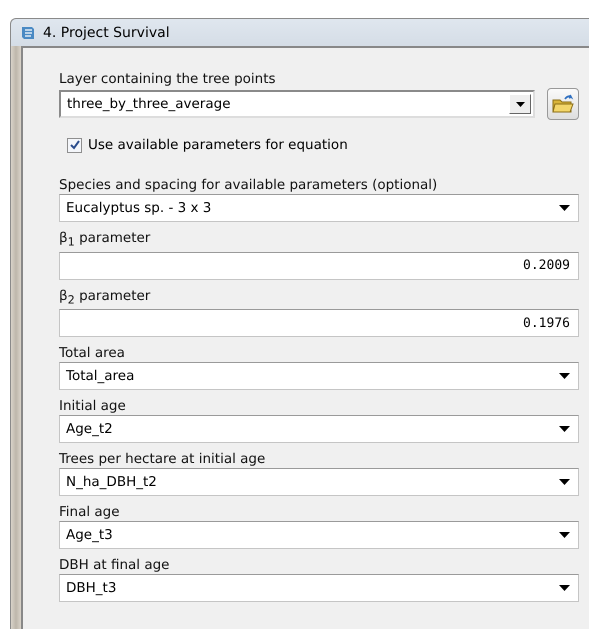  What do you see at coordinates (162, 459) in the screenshot?
I see `field-label: Trees per hectare at initial age` at bounding box center [162, 459].